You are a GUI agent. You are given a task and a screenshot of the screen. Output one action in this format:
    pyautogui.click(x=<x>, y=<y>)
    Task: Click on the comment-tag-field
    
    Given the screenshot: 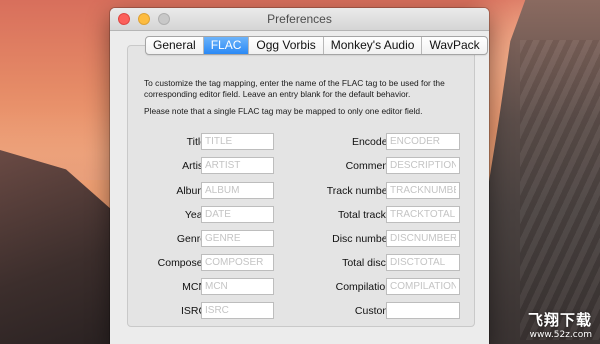 What is the action you would take?
    pyautogui.click(x=423, y=165)
    